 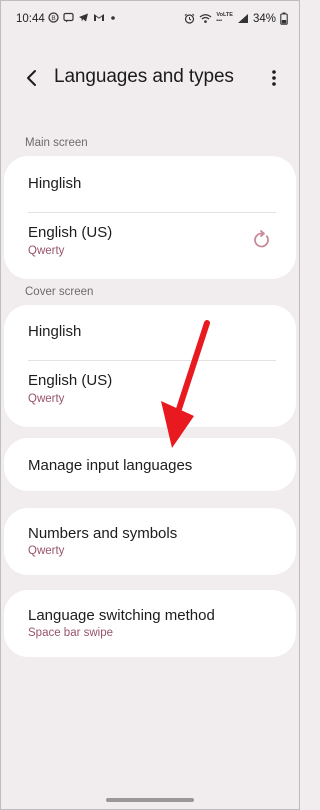 What do you see at coordinates (224, 18) in the screenshot?
I see `volte-lte-icon: VoLTE ▪▪▪` at bounding box center [224, 18].